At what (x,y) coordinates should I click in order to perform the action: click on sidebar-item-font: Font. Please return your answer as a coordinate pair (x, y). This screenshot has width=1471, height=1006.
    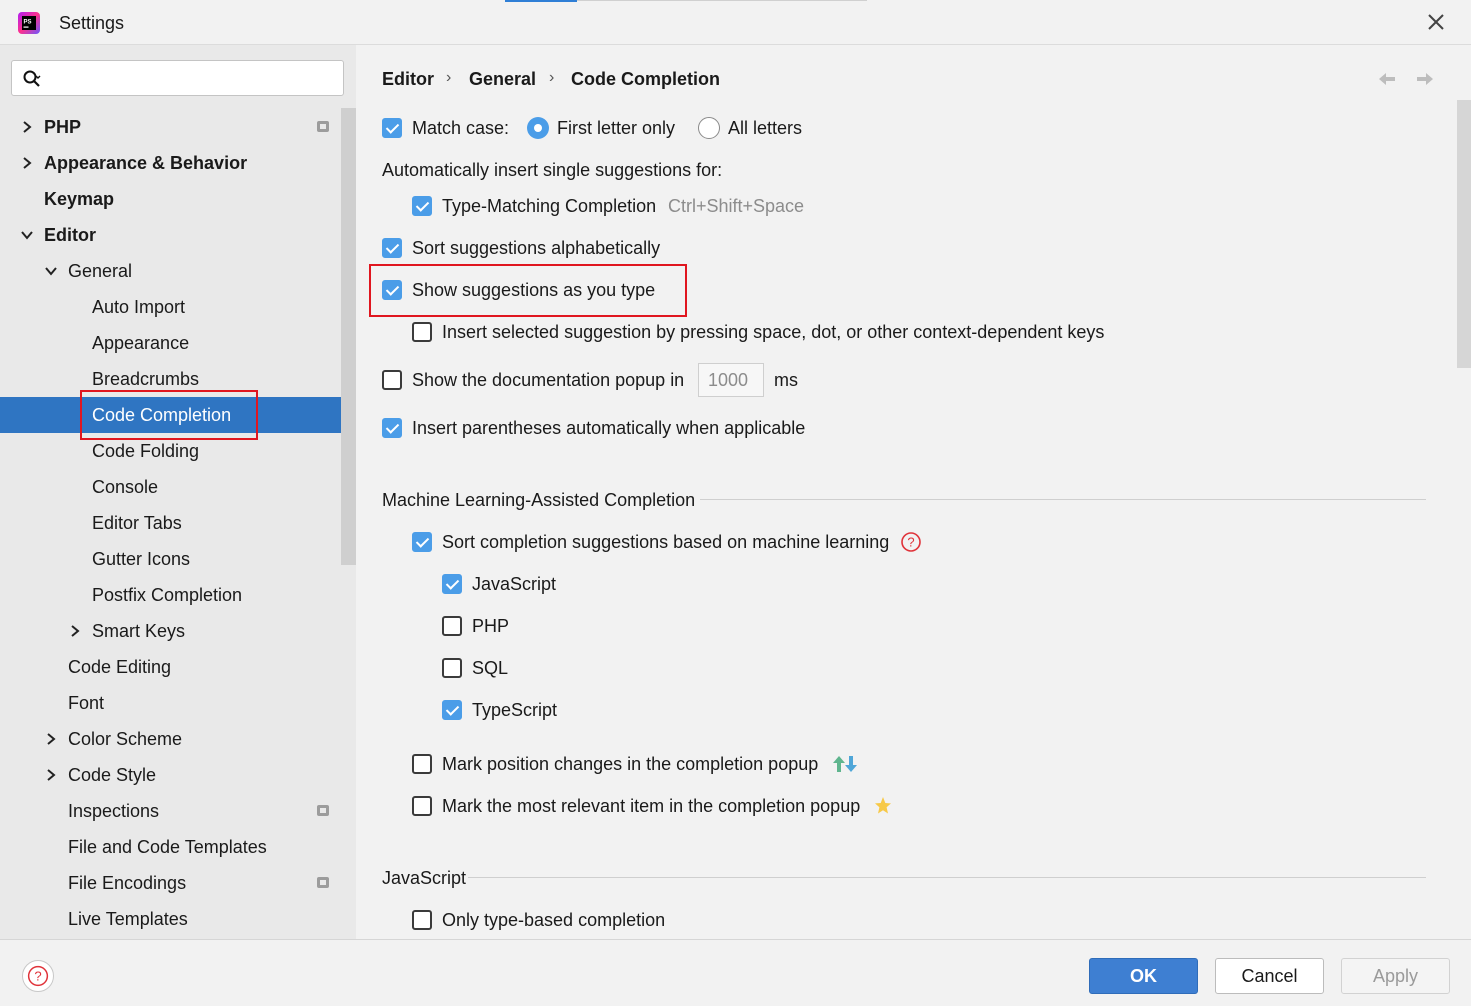
    Looking at the image, I should click on (178, 703).